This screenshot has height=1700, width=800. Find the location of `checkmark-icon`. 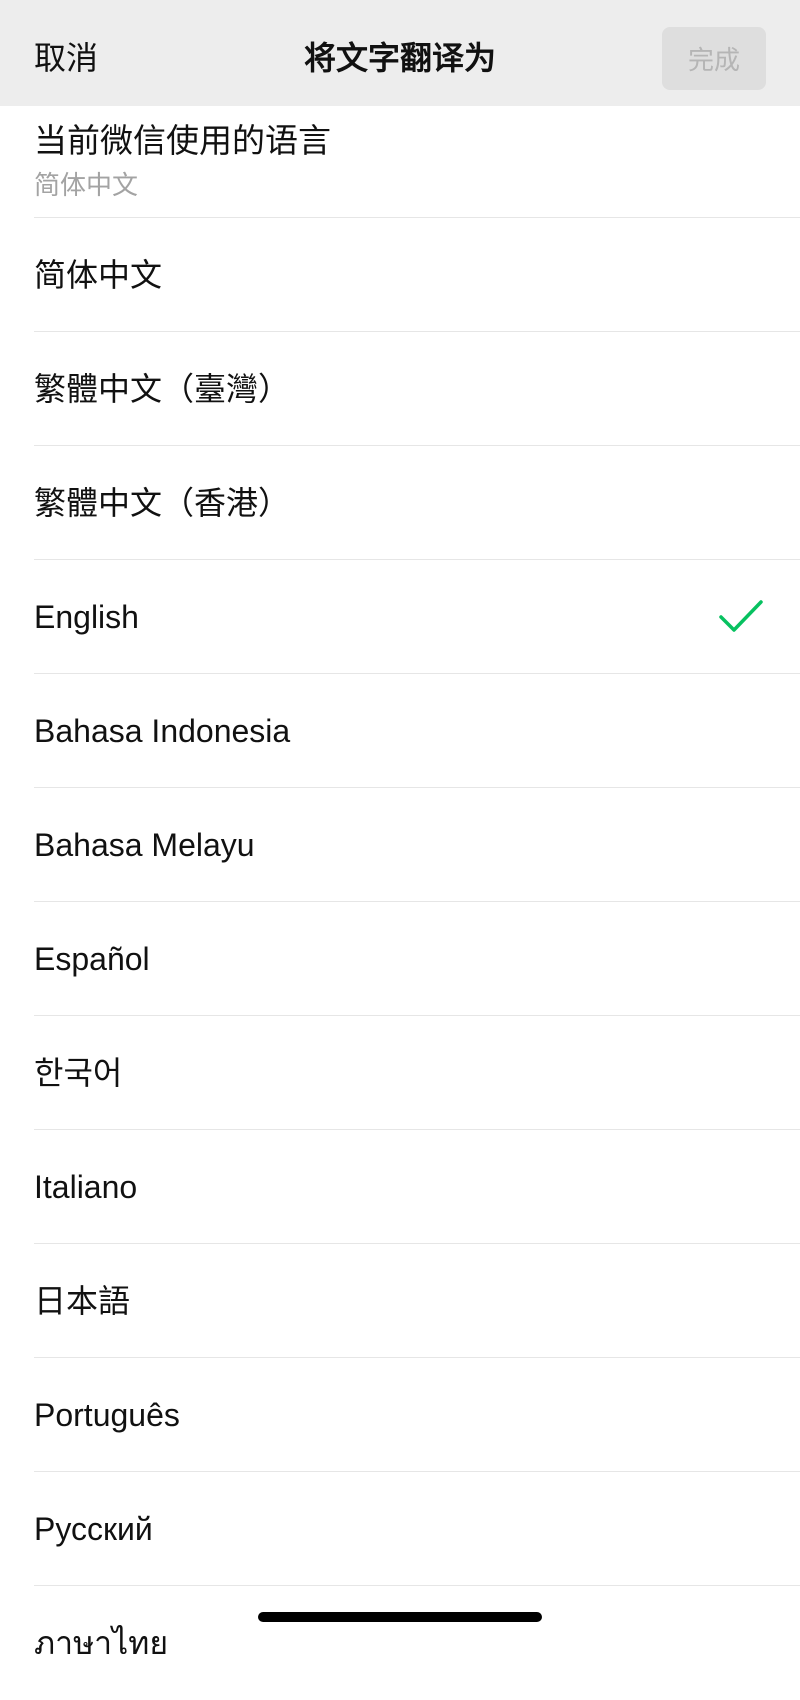

checkmark-icon is located at coordinates (741, 616).